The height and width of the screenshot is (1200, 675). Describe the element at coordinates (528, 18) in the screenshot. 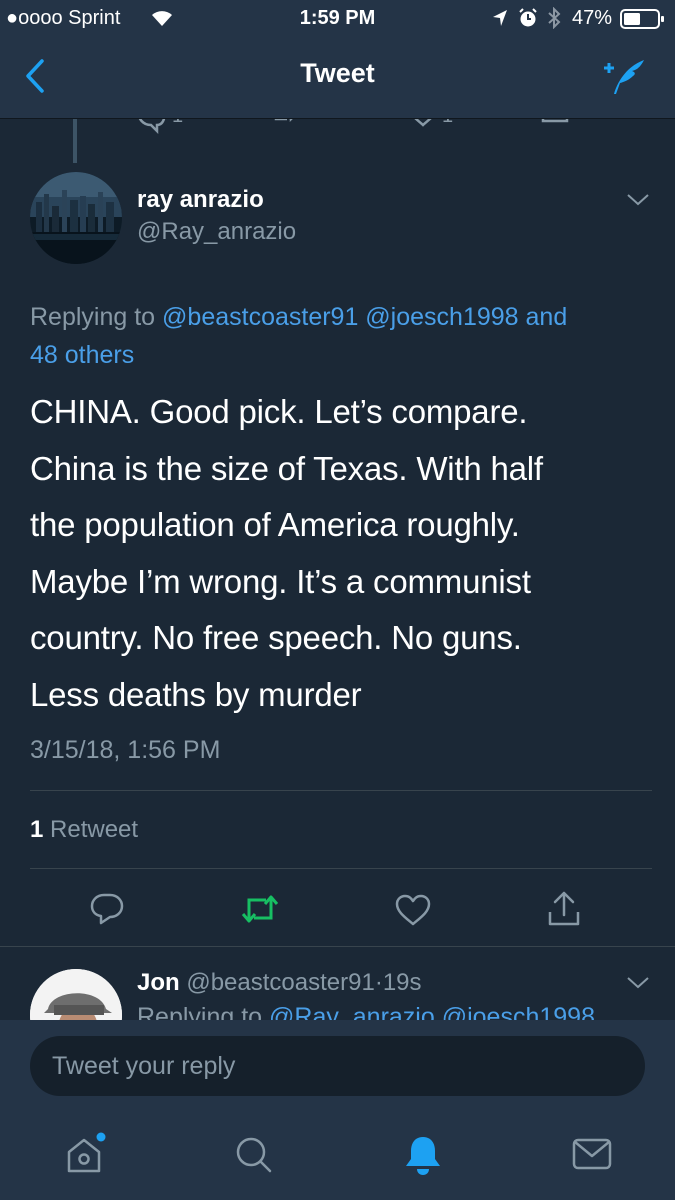

I see `alarm-icon` at that location.